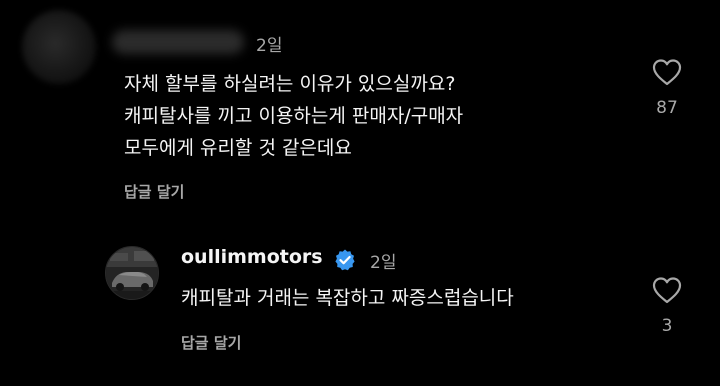  I want to click on avatar-blurred, so click(59, 47).